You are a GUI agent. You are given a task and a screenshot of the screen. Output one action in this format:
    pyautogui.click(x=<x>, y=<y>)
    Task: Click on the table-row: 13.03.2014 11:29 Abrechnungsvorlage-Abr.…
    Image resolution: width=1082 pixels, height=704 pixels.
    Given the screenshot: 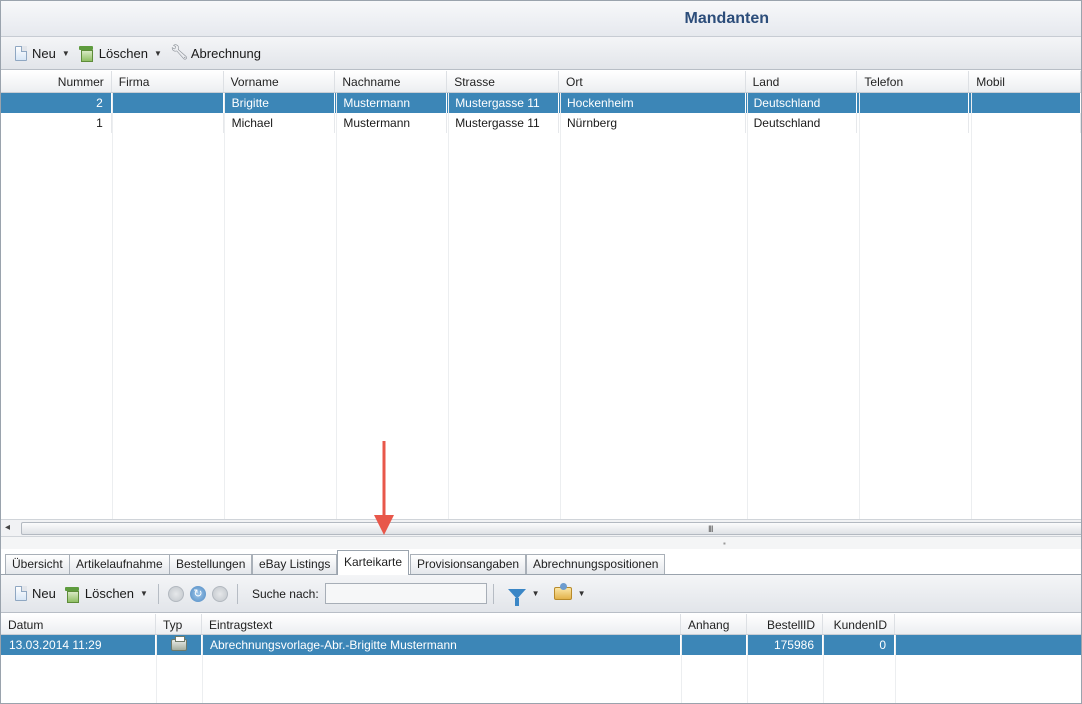 What is the action you would take?
    pyautogui.click(x=541, y=645)
    